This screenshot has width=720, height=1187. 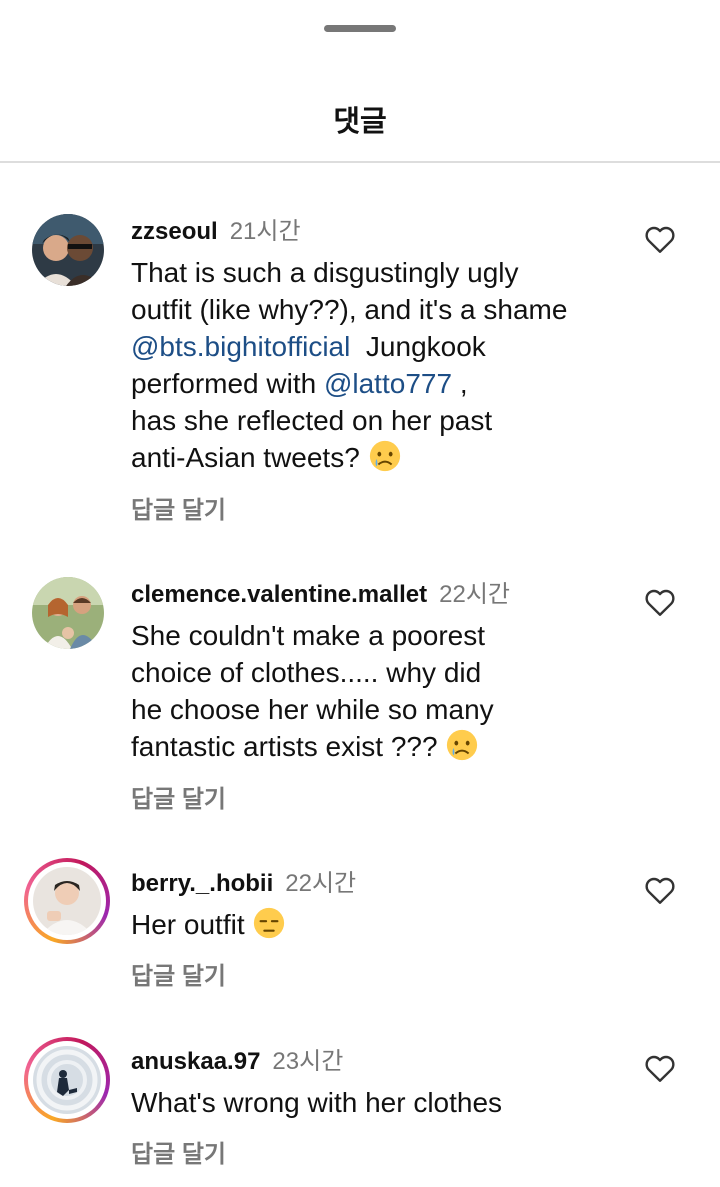 What do you see at coordinates (240, 346) in the screenshot?
I see `mention-link: @bts.bighitofficial` at bounding box center [240, 346].